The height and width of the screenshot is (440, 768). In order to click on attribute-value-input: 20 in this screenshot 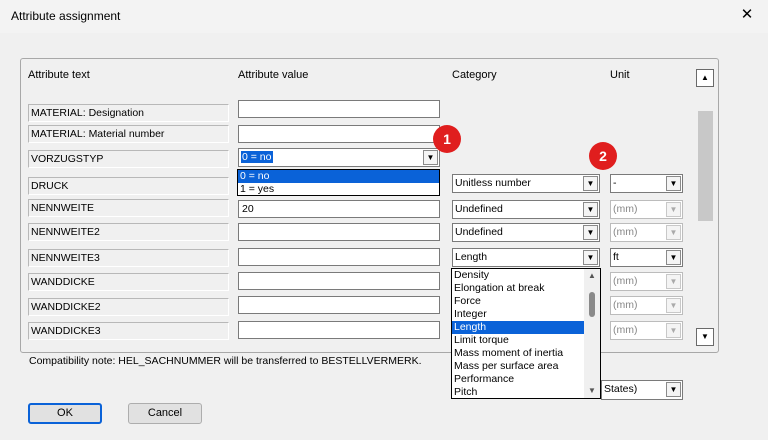, I will do `click(339, 209)`.